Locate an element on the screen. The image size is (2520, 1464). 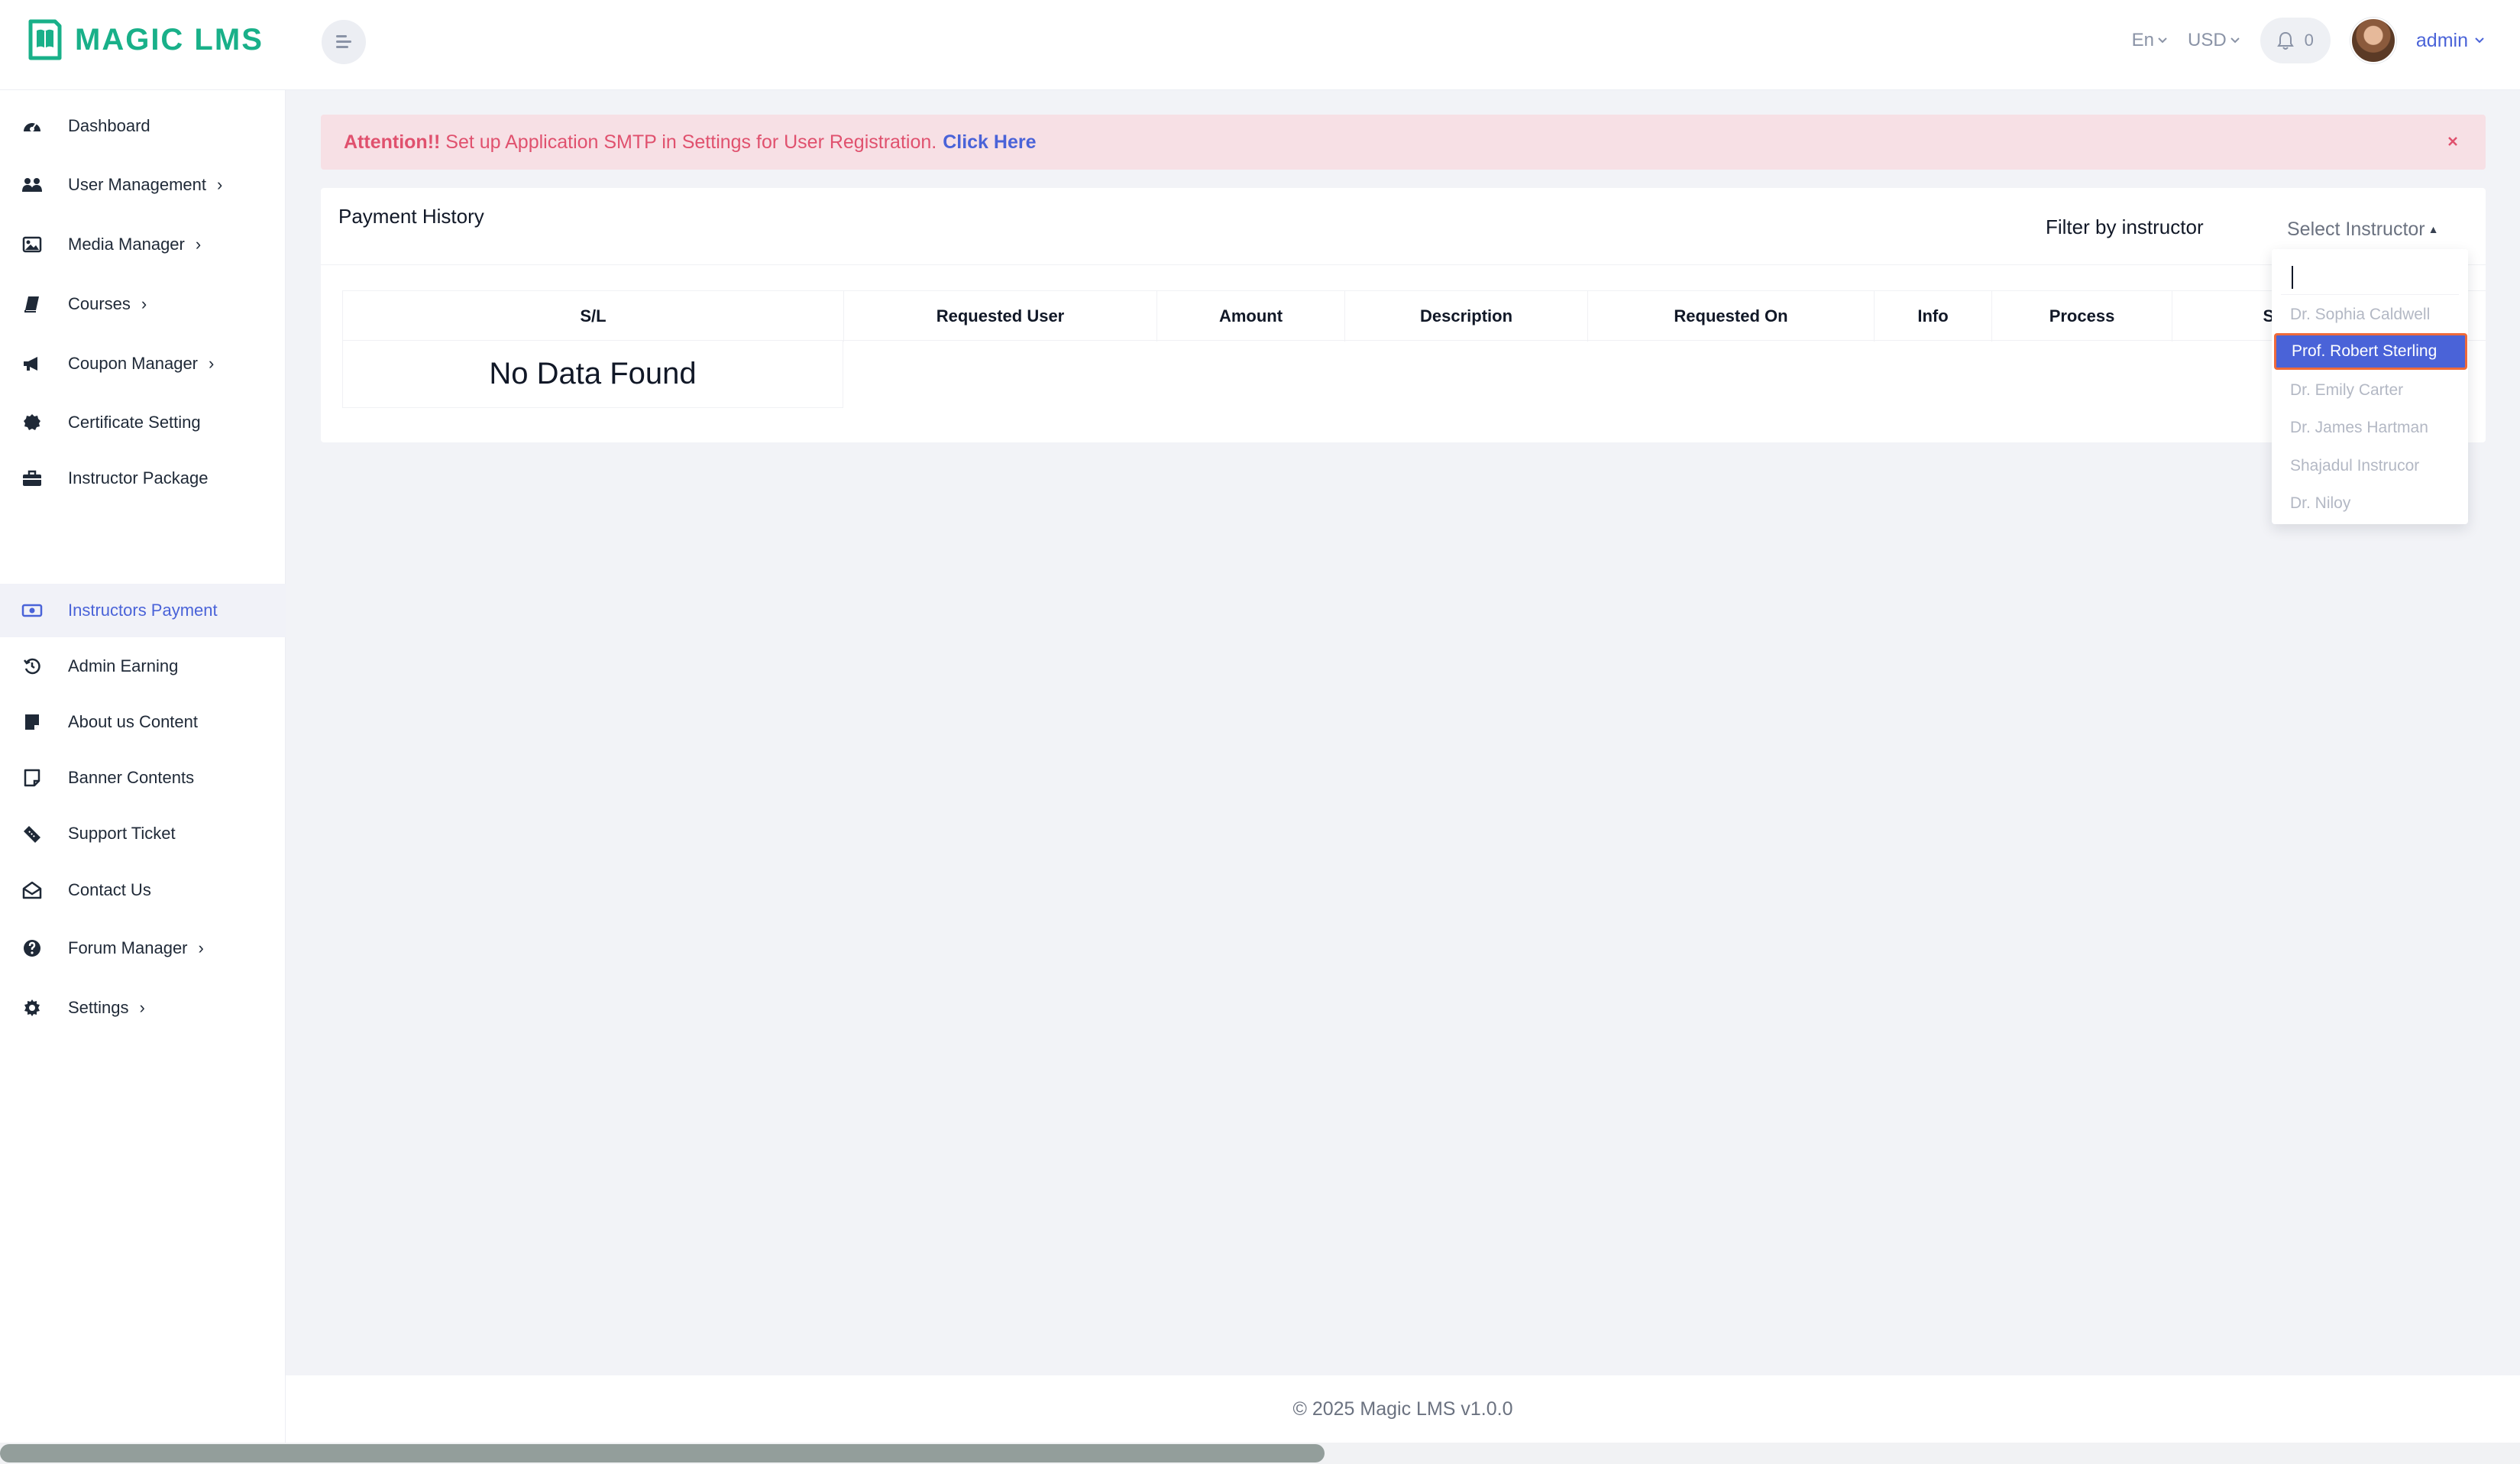
image-icon is located at coordinates (32, 244).